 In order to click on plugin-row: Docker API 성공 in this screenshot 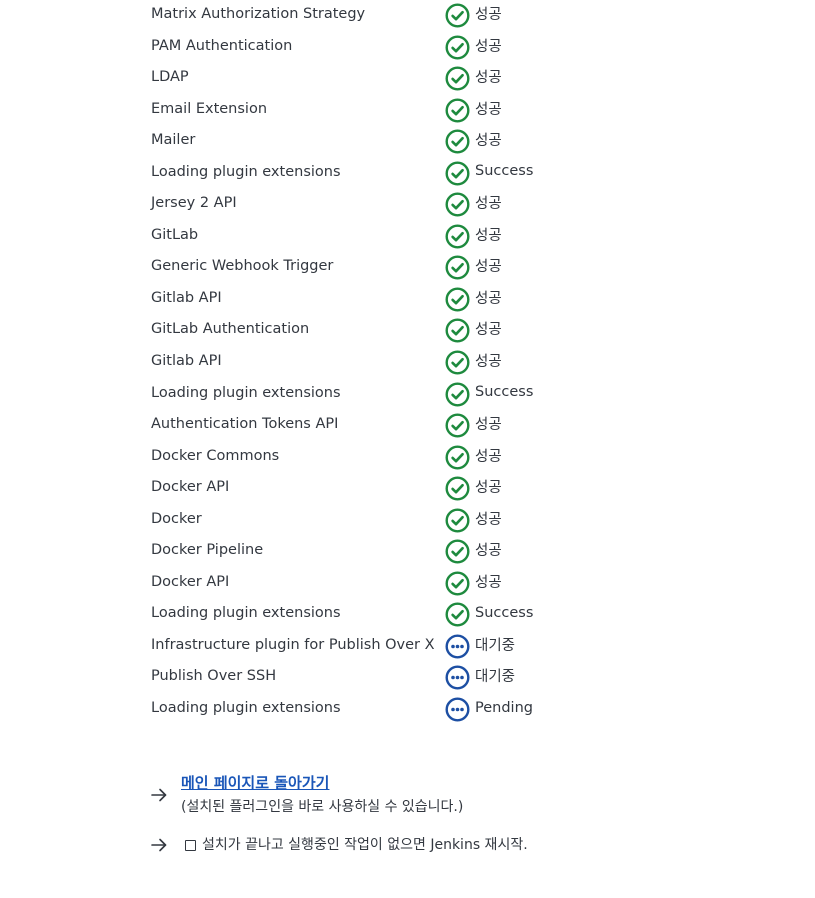, I will do `click(451, 584)`.